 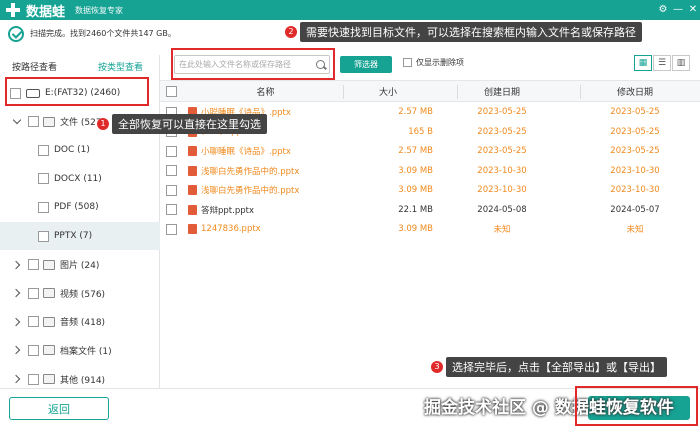 I want to click on view-switch: ▦ ☰ ▥, so click(x=661, y=63).